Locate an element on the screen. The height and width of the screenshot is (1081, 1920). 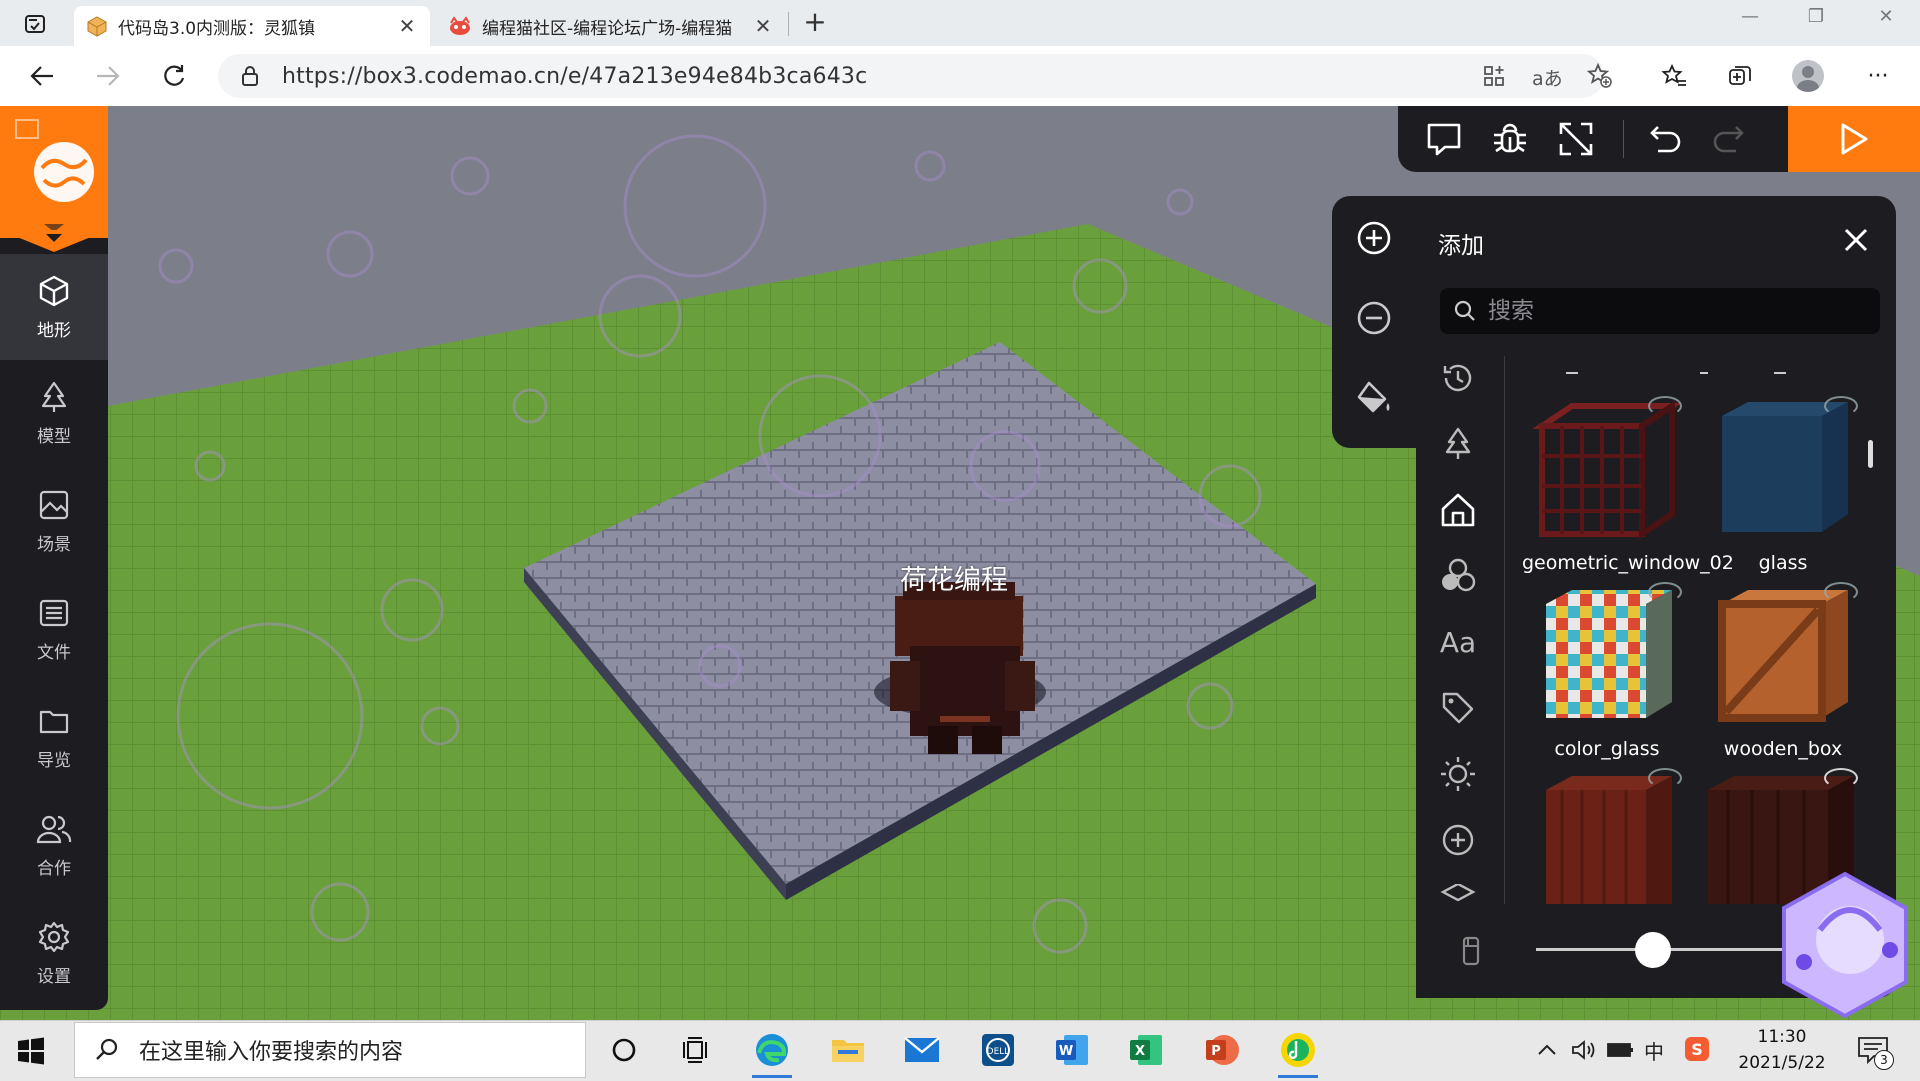
nav-settings: 设置 is located at coordinates (54, 953).